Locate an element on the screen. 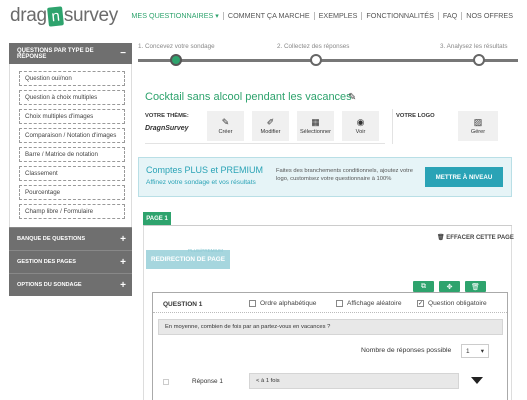 Image resolution: width=527 pixels, height=400 pixels. manage-logo-button: ▨ Gérer is located at coordinates (478, 126).